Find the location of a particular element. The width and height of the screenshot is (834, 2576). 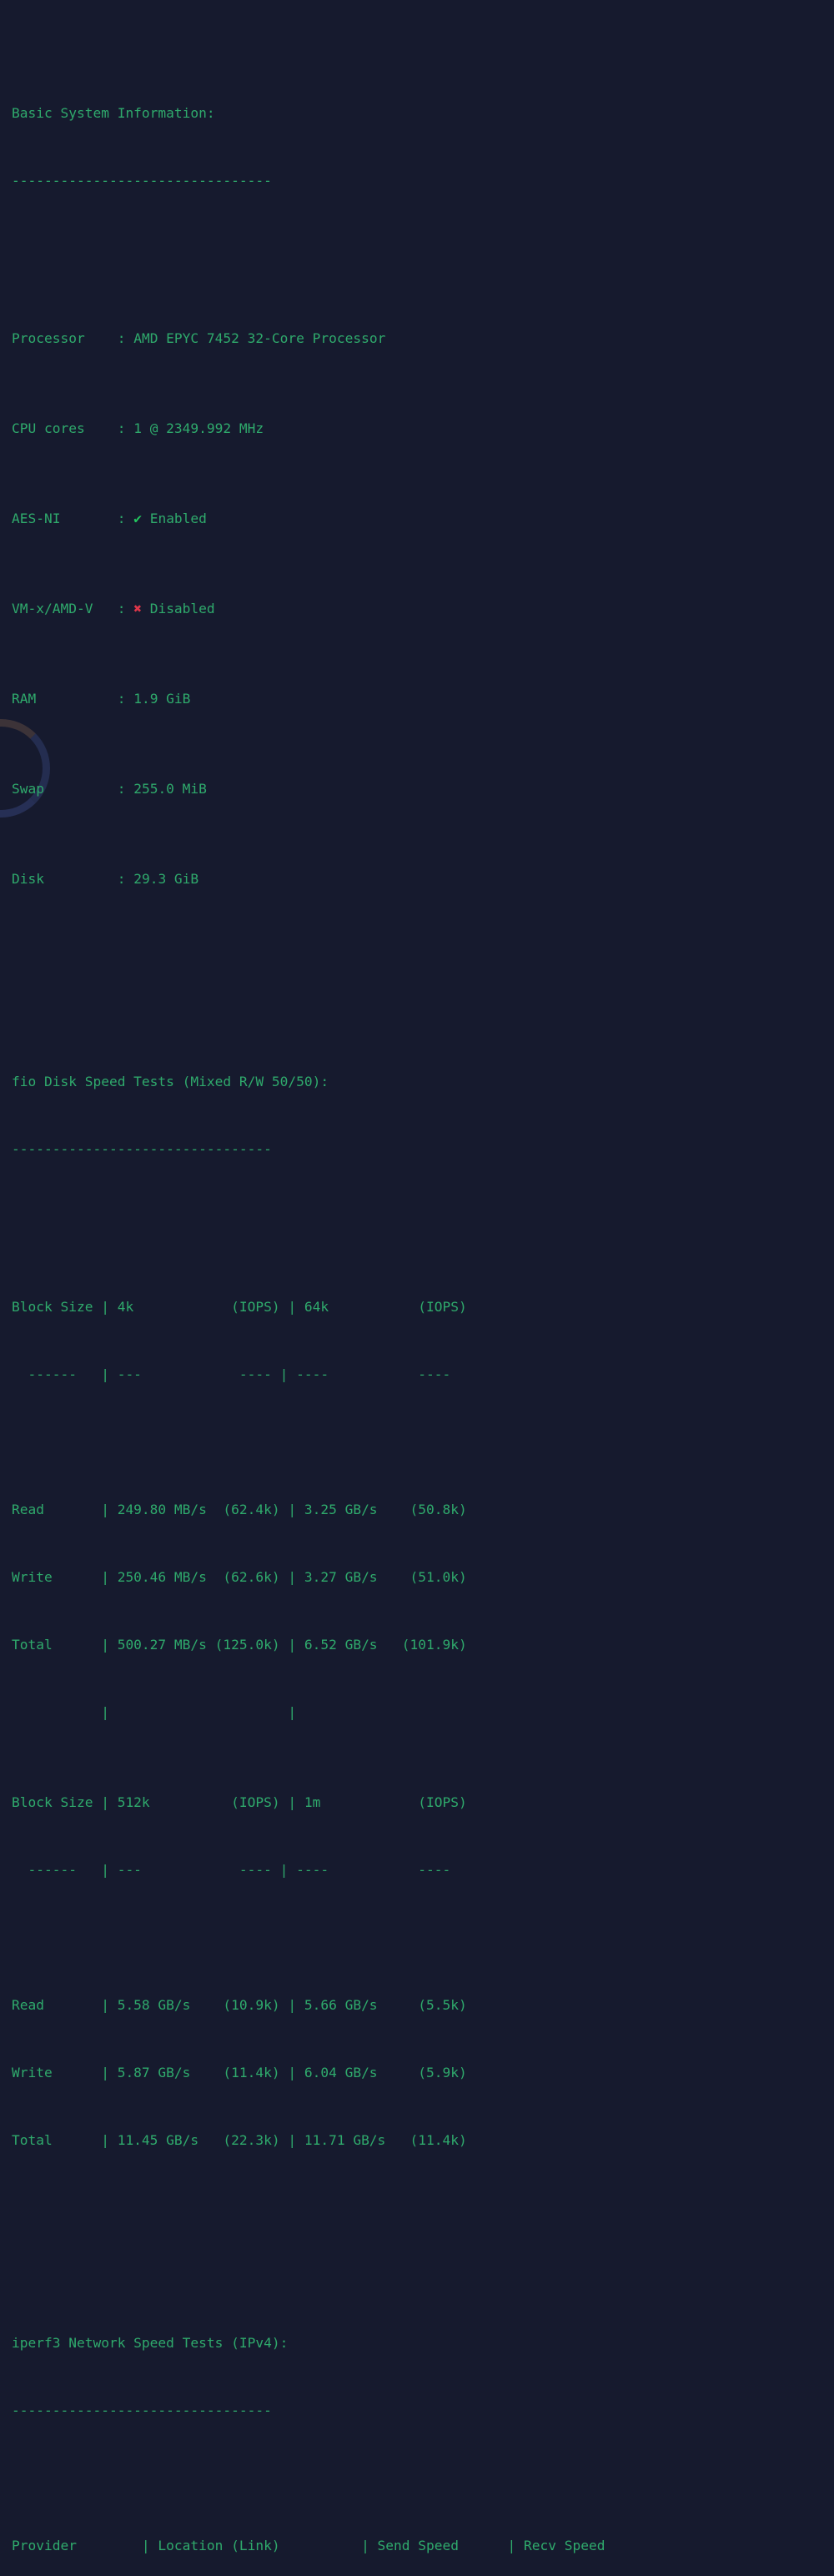

row-vmx-amdv: VM-x/AMD-V : ✖ Disabled is located at coordinates (423, 608).